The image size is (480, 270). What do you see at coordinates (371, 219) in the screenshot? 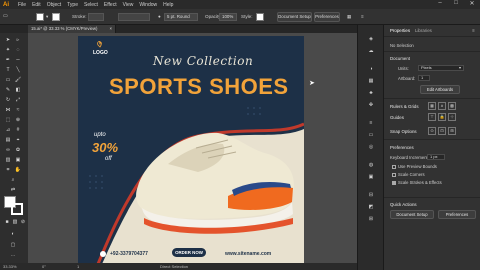
I see `transform-panel-icon: ⊞` at bounding box center [371, 219].